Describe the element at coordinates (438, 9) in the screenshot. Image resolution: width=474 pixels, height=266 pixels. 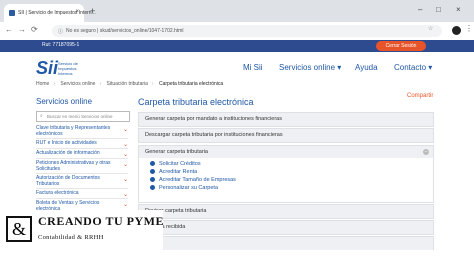
I see `maximize-button: □` at that location.